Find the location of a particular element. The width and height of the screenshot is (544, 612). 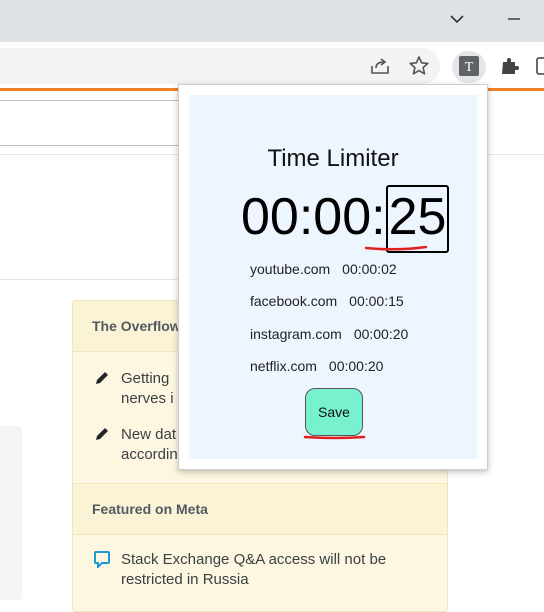

chat-bubble-icon is located at coordinates (102, 559).